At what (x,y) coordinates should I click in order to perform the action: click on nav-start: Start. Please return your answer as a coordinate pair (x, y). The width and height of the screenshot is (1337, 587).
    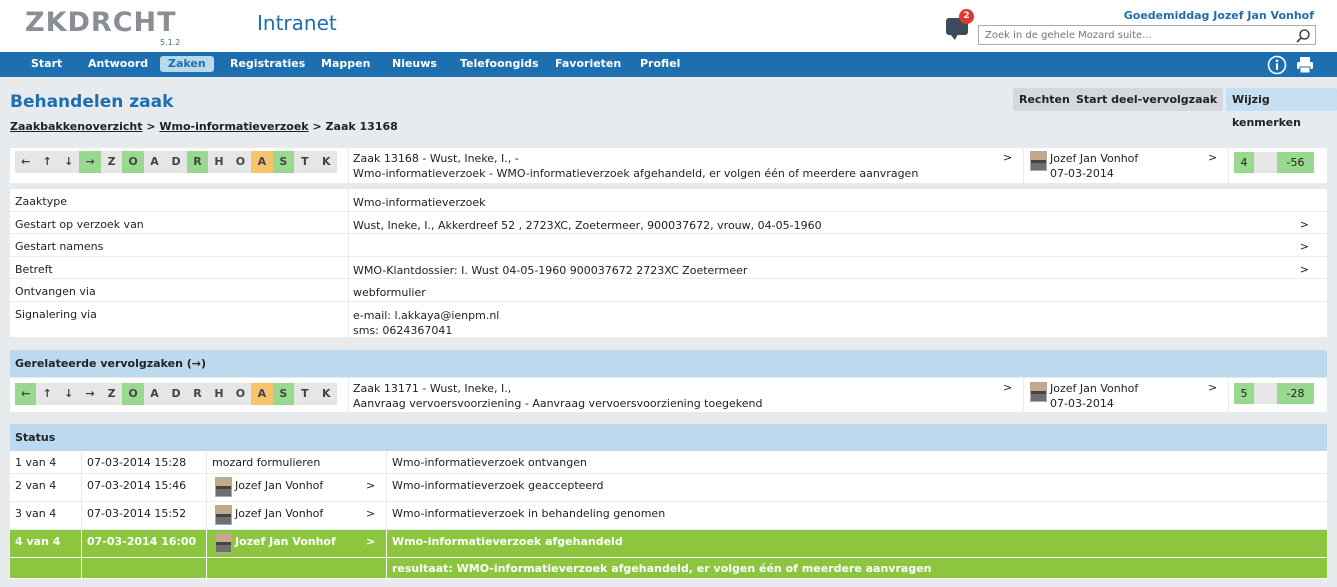
    Looking at the image, I should click on (46, 64).